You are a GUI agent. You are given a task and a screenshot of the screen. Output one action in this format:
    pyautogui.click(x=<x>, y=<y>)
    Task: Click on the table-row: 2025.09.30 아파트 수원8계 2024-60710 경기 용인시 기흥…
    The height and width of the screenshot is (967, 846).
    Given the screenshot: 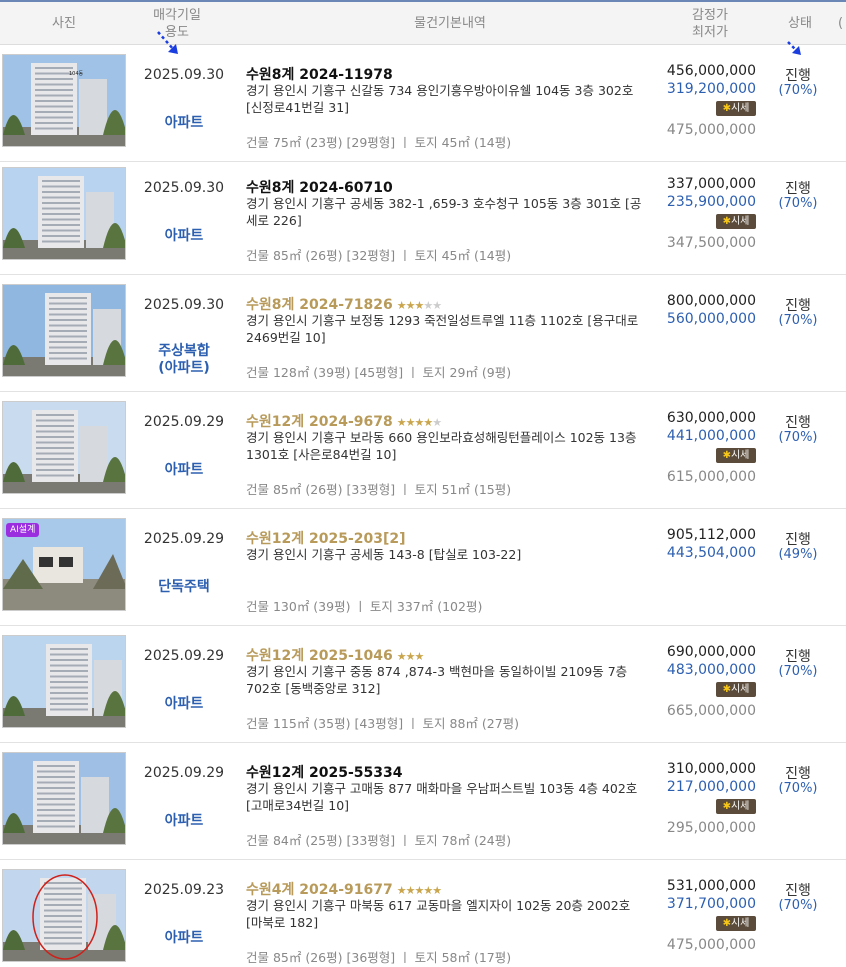 What is the action you would take?
    pyautogui.click(x=423, y=216)
    